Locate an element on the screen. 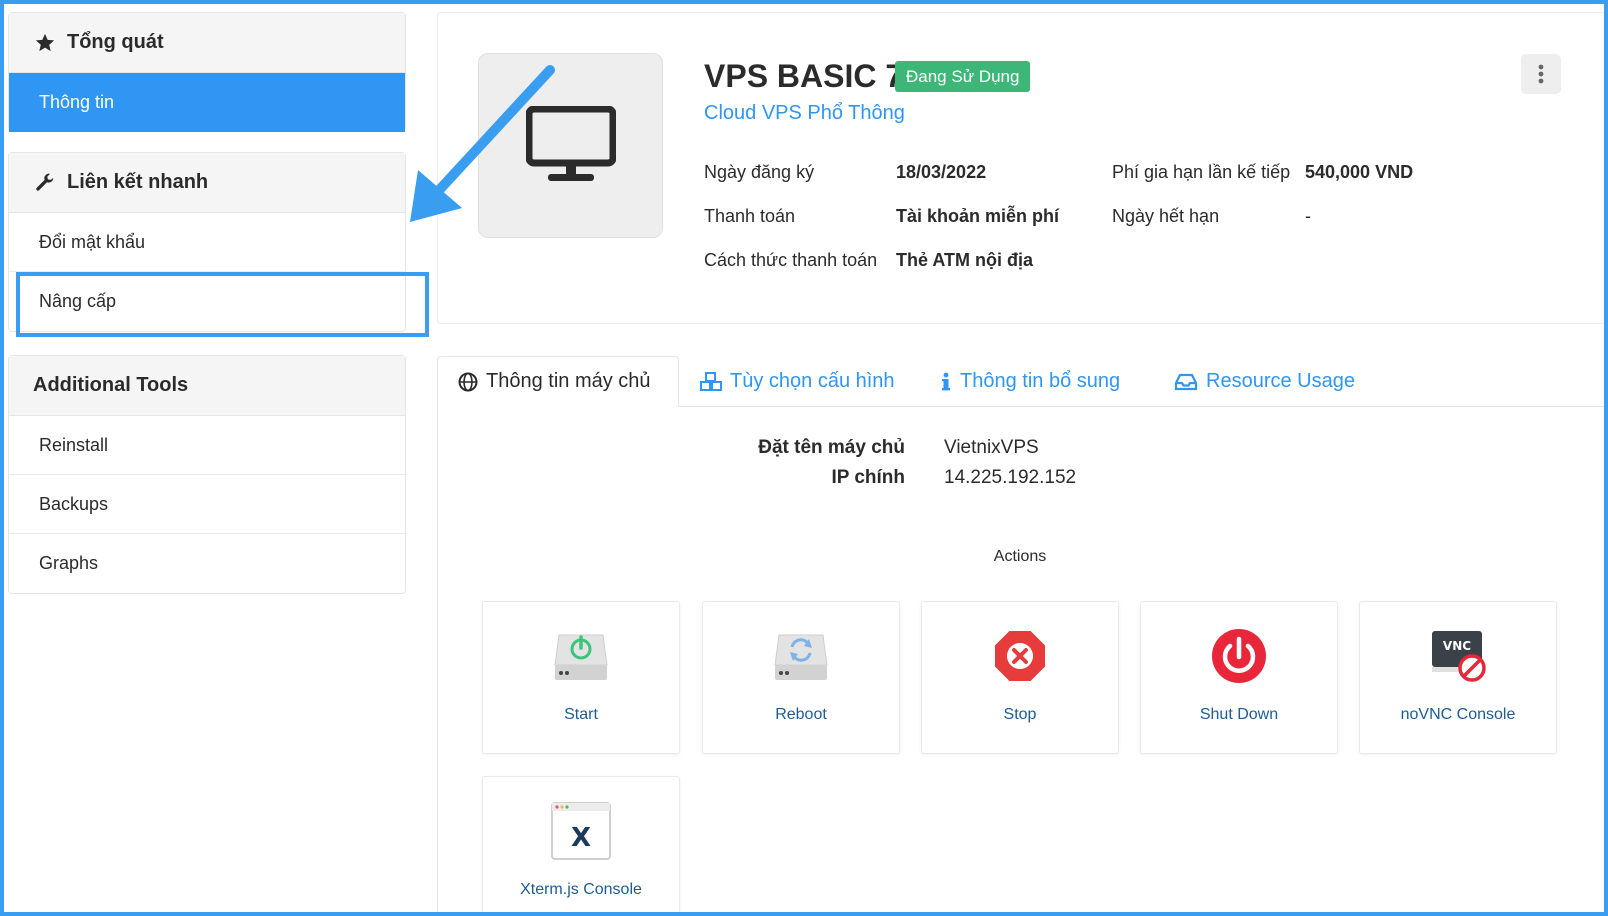 Image resolution: width=1608 pixels, height=916 pixels. tab-label: Resource Usage is located at coordinates (1280, 381).